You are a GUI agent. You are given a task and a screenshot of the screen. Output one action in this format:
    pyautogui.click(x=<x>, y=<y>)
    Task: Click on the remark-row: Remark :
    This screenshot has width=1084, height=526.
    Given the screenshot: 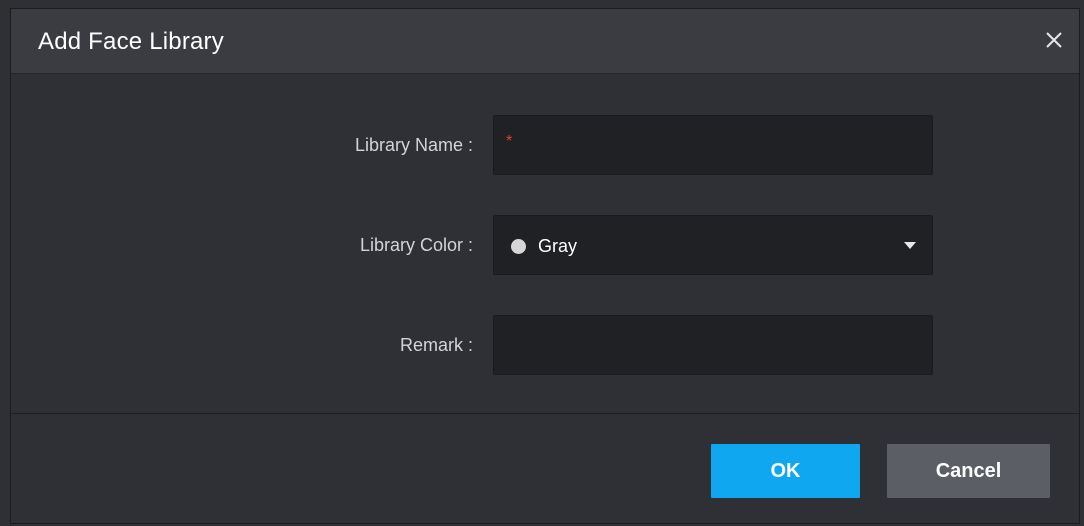 What is the action you would take?
    pyautogui.click(x=545, y=345)
    